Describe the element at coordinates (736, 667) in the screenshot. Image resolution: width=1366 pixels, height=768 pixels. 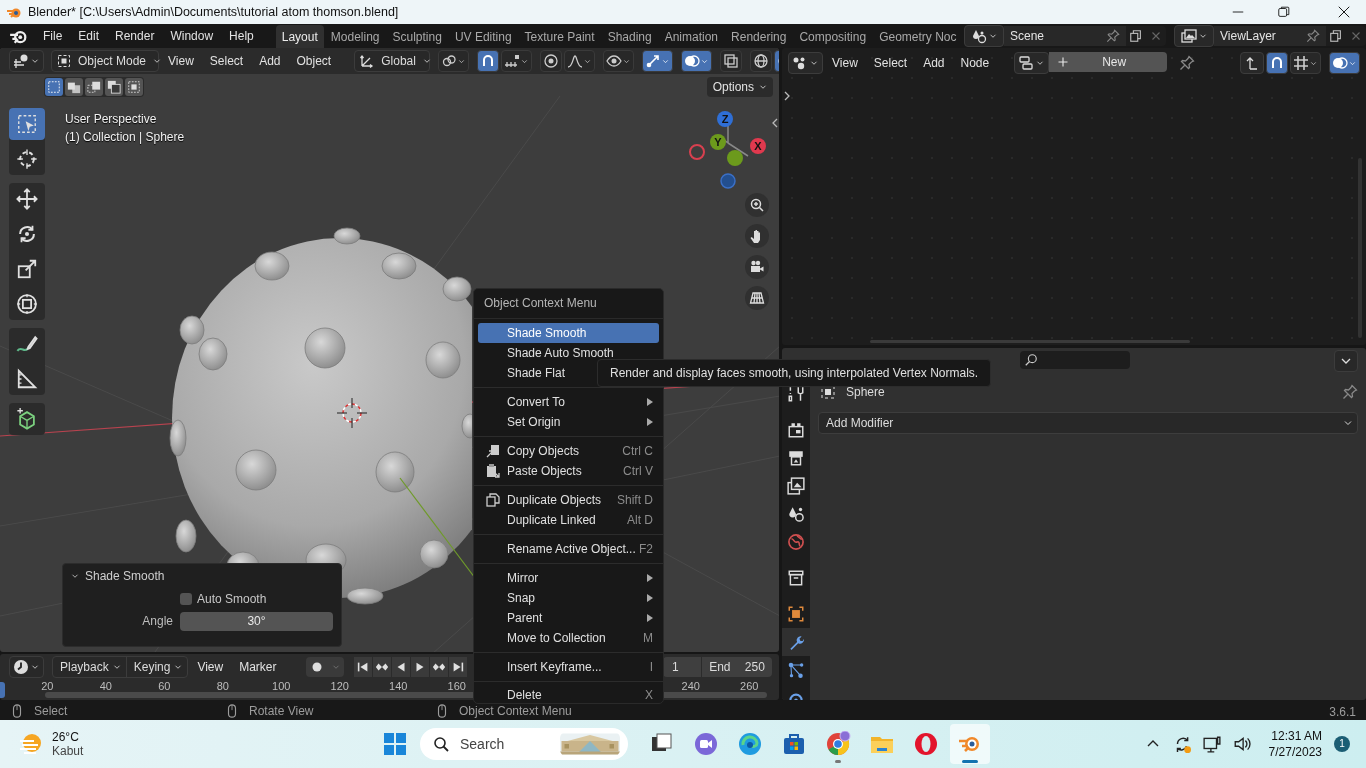
I see `end-frame-field: End 250` at that location.